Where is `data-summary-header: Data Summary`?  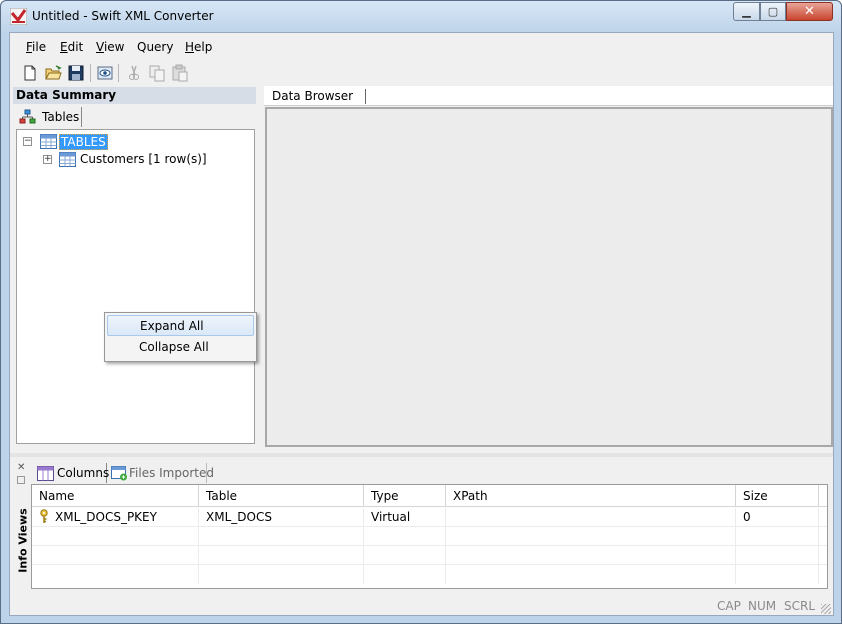 data-summary-header: Data Summary is located at coordinates (134, 95).